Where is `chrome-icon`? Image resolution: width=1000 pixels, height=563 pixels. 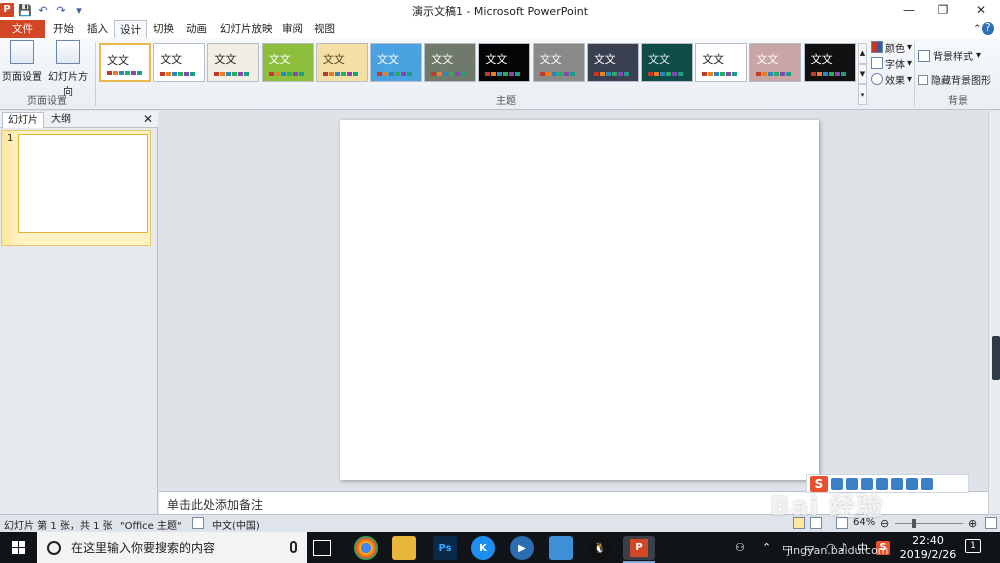 chrome-icon is located at coordinates (366, 548).